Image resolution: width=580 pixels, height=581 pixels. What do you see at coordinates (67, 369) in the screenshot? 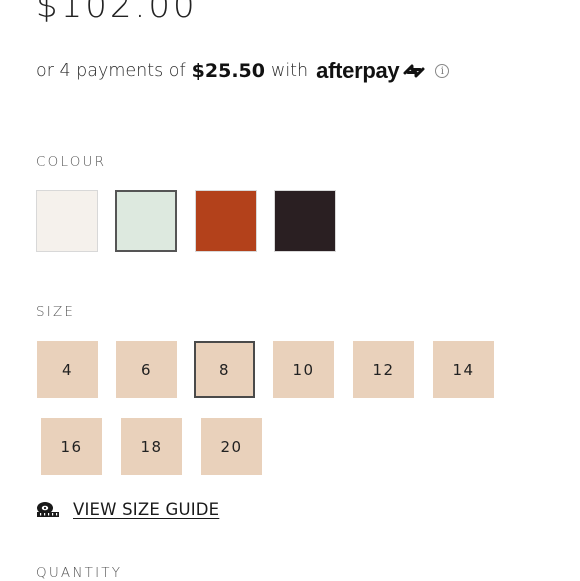
I see `size-option-4: 4` at bounding box center [67, 369].